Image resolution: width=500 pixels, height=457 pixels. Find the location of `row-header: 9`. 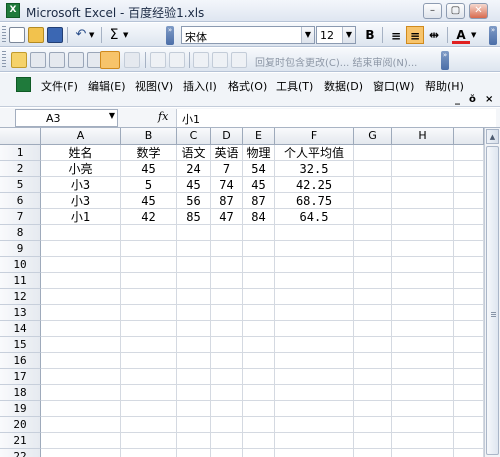

row-header: 9 is located at coordinates (20, 249).